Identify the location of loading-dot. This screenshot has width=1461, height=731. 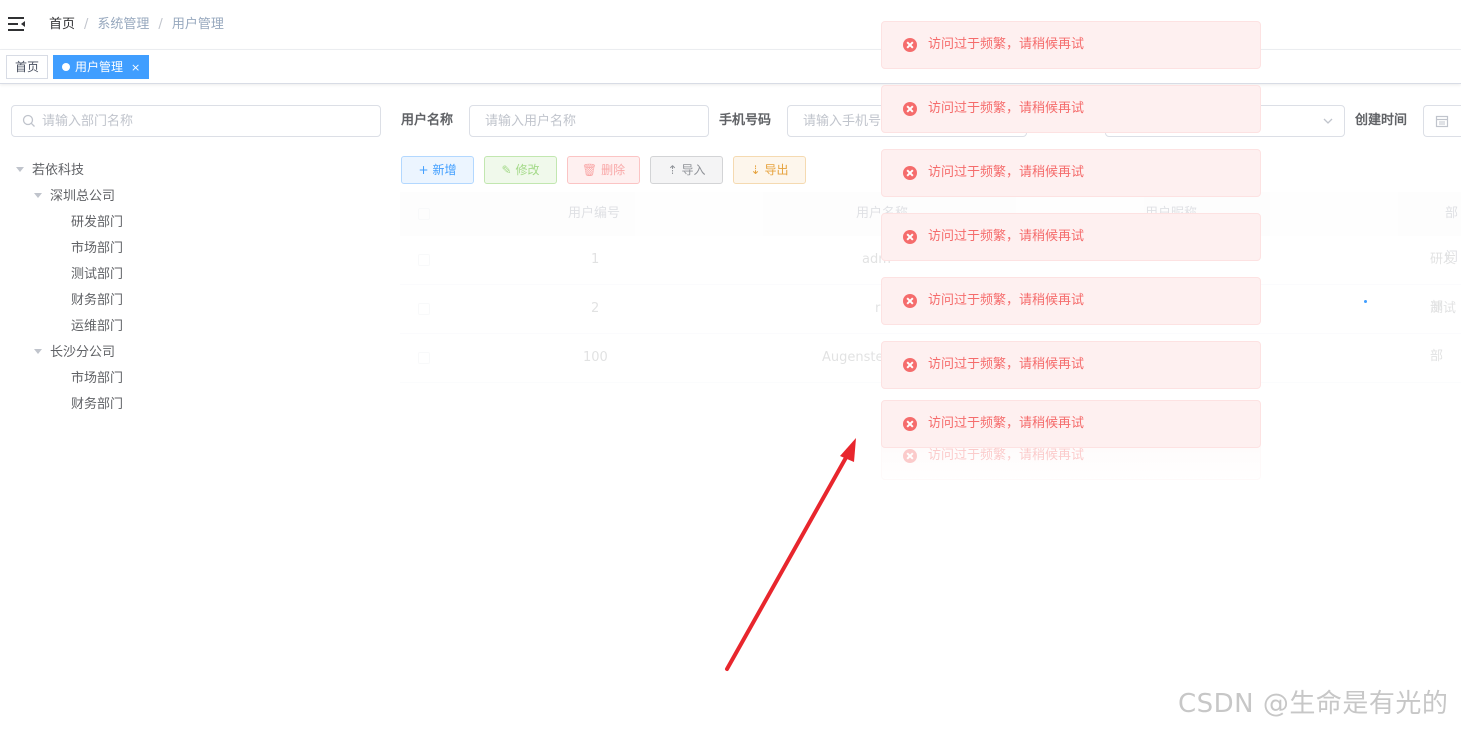
(1365, 301).